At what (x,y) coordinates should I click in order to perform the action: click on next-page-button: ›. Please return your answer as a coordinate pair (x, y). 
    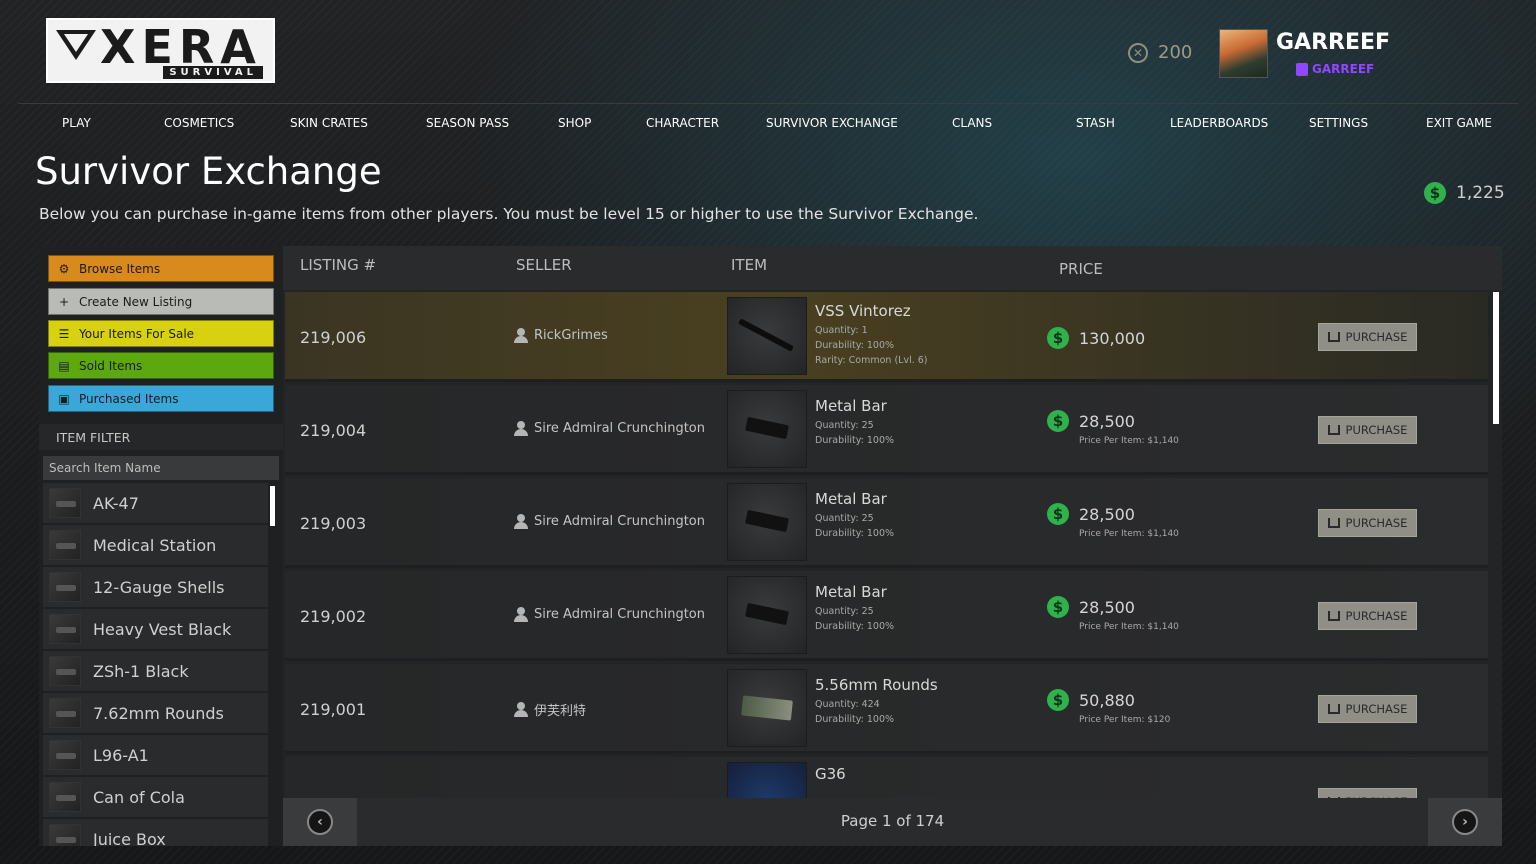
    Looking at the image, I should click on (1465, 822).